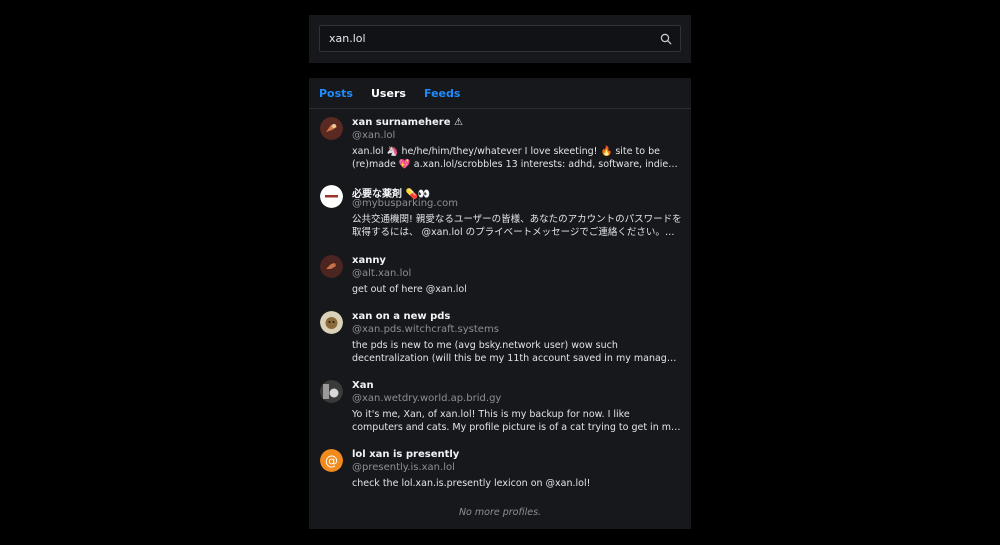  Describe the element at coordinates (369, 260) in the screenshot. I see `profile-name: xanny` at that location.